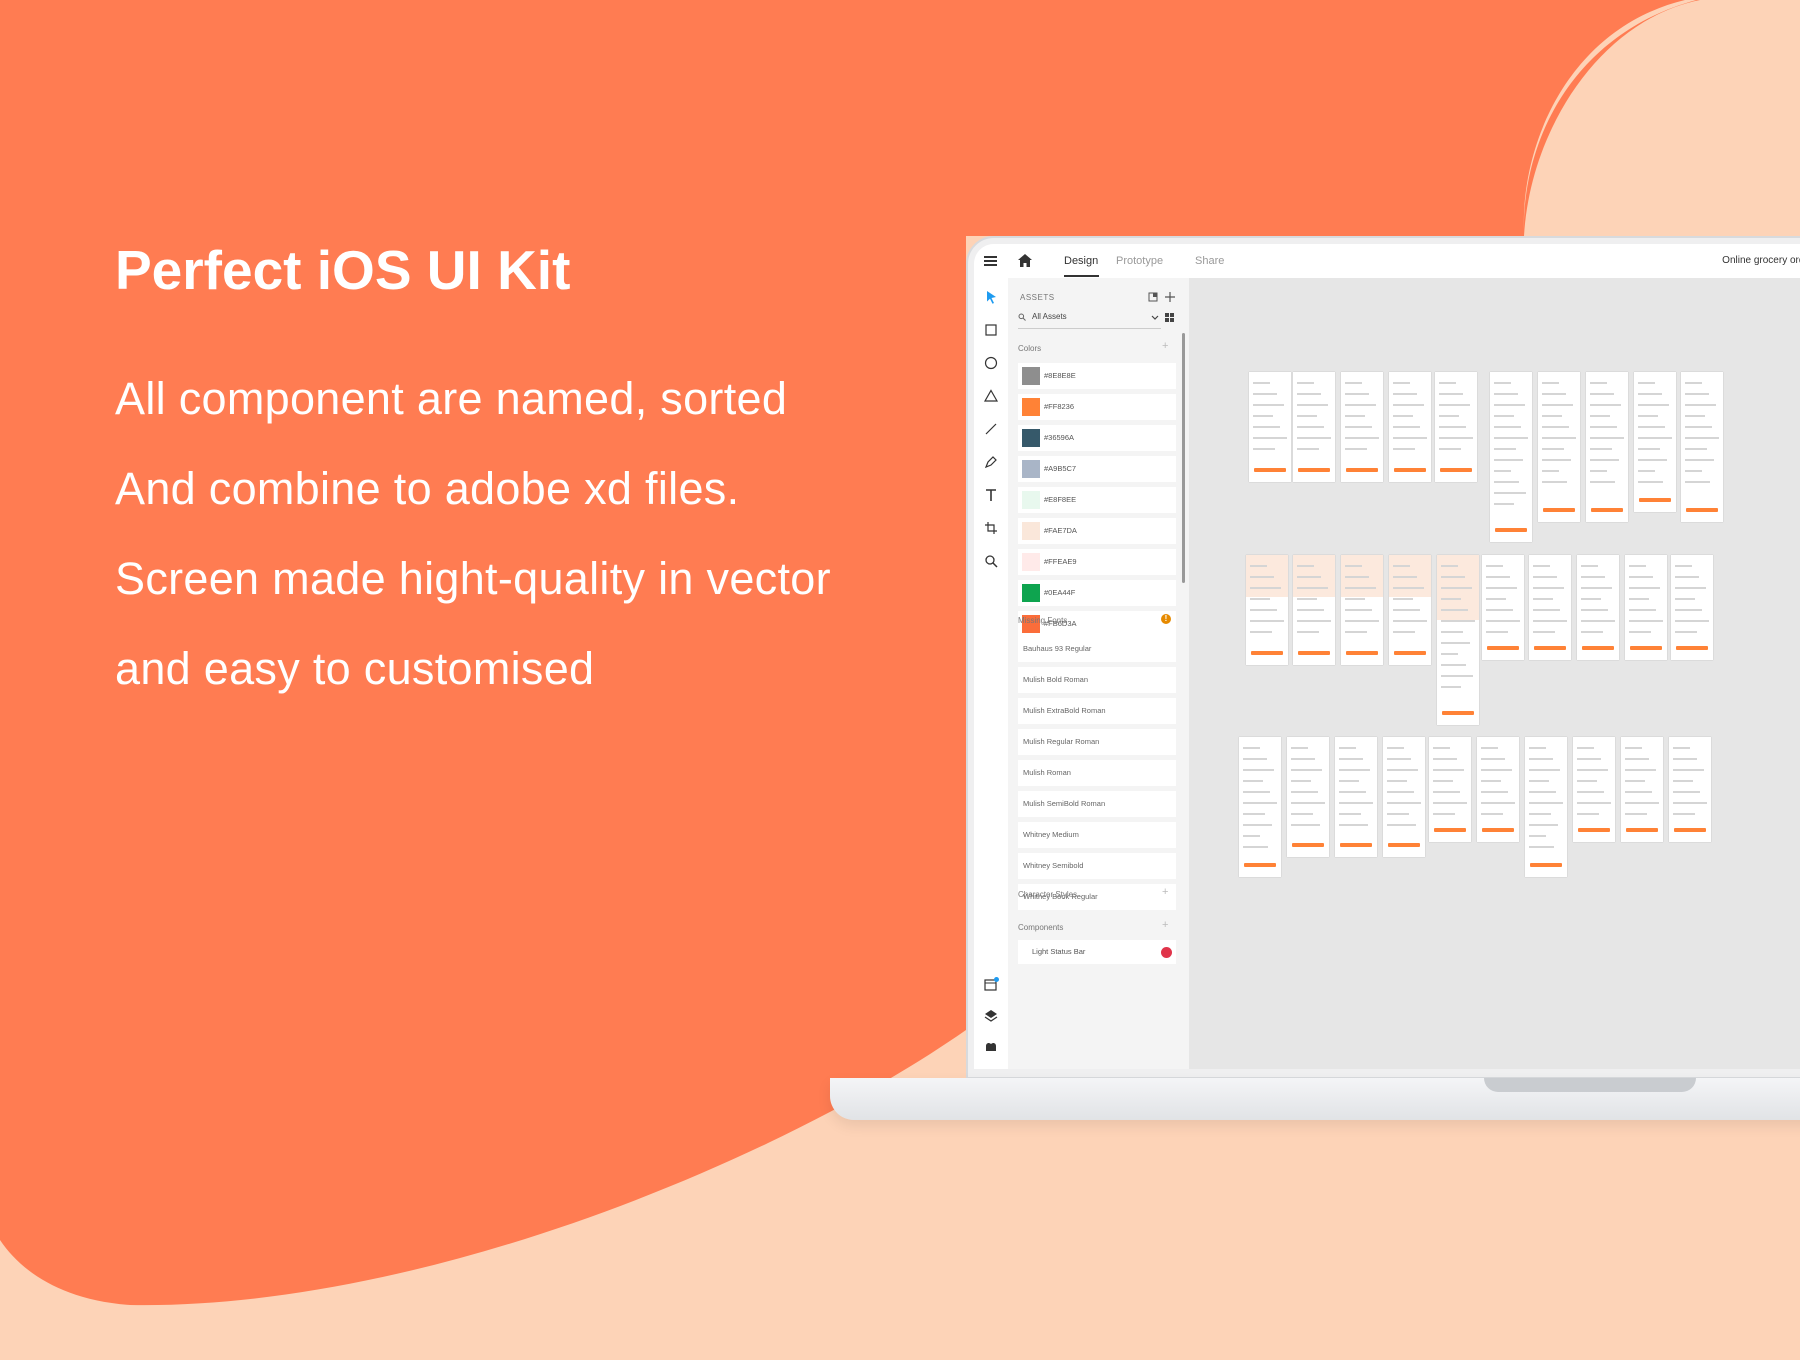 Image resolution: width=1800 pixels, height=1360 pixels. What do you see at coordinates (1097, 649) in the screenshot?
I see `missing-font-item: Bauhaus 93 Regular` at bounding box center [1097, 649].